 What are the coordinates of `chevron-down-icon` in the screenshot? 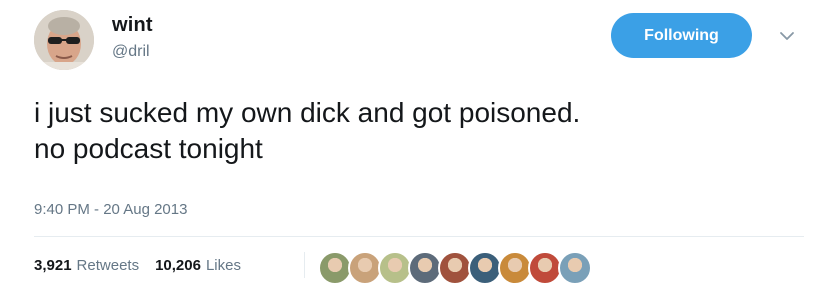 It's located at (787, 36).